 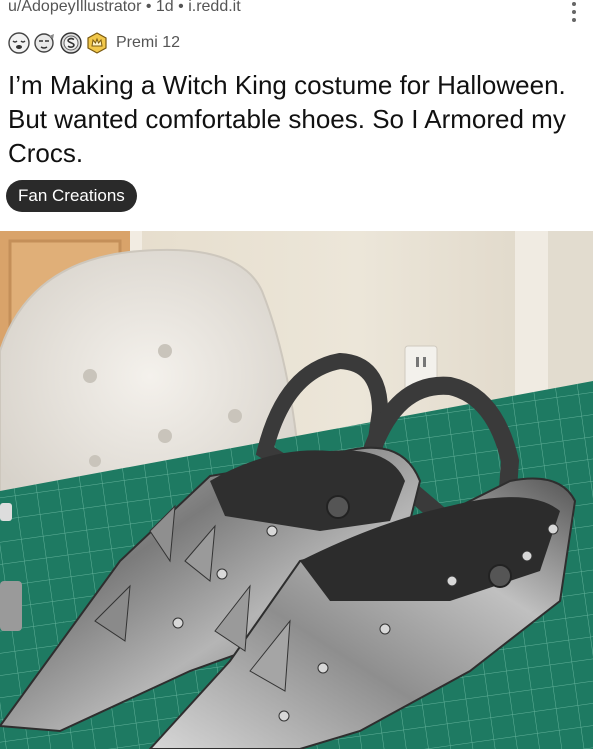 I want to click on sleepy-face-icon, so click(x=19, y=43).